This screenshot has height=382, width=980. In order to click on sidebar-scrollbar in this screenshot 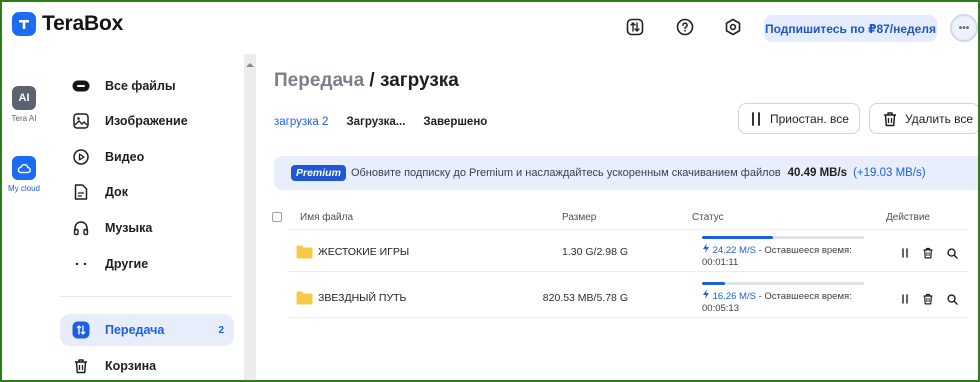, I will do `click(250, 217)`.